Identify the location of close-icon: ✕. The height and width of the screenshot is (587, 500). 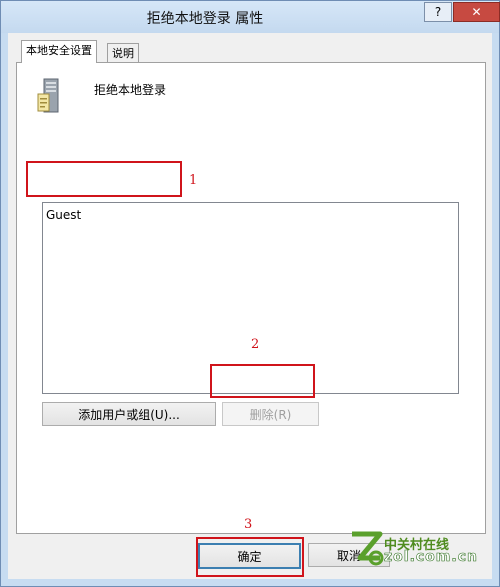
(476, 12).